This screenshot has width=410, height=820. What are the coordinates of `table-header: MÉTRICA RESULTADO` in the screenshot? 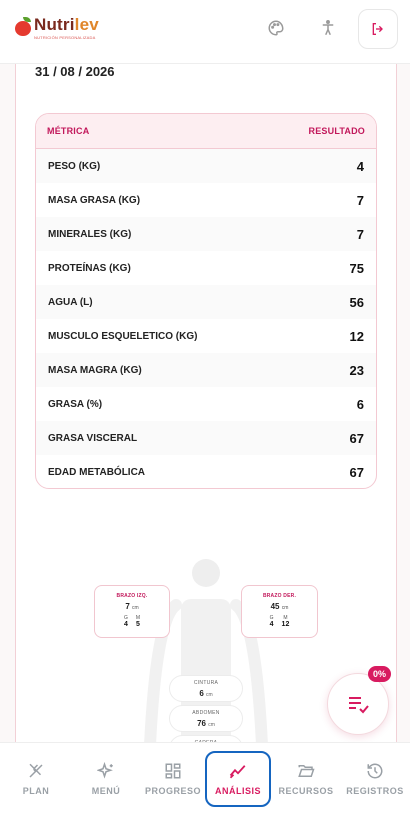 It's located at (206, 131).